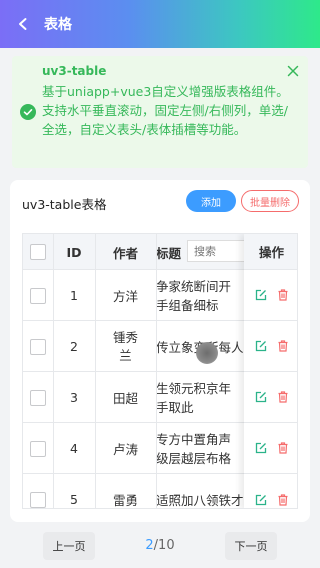  Describe the element at coordinates (125, 500) in the screenshot. I see `cell-author: 雷勇` at that location.